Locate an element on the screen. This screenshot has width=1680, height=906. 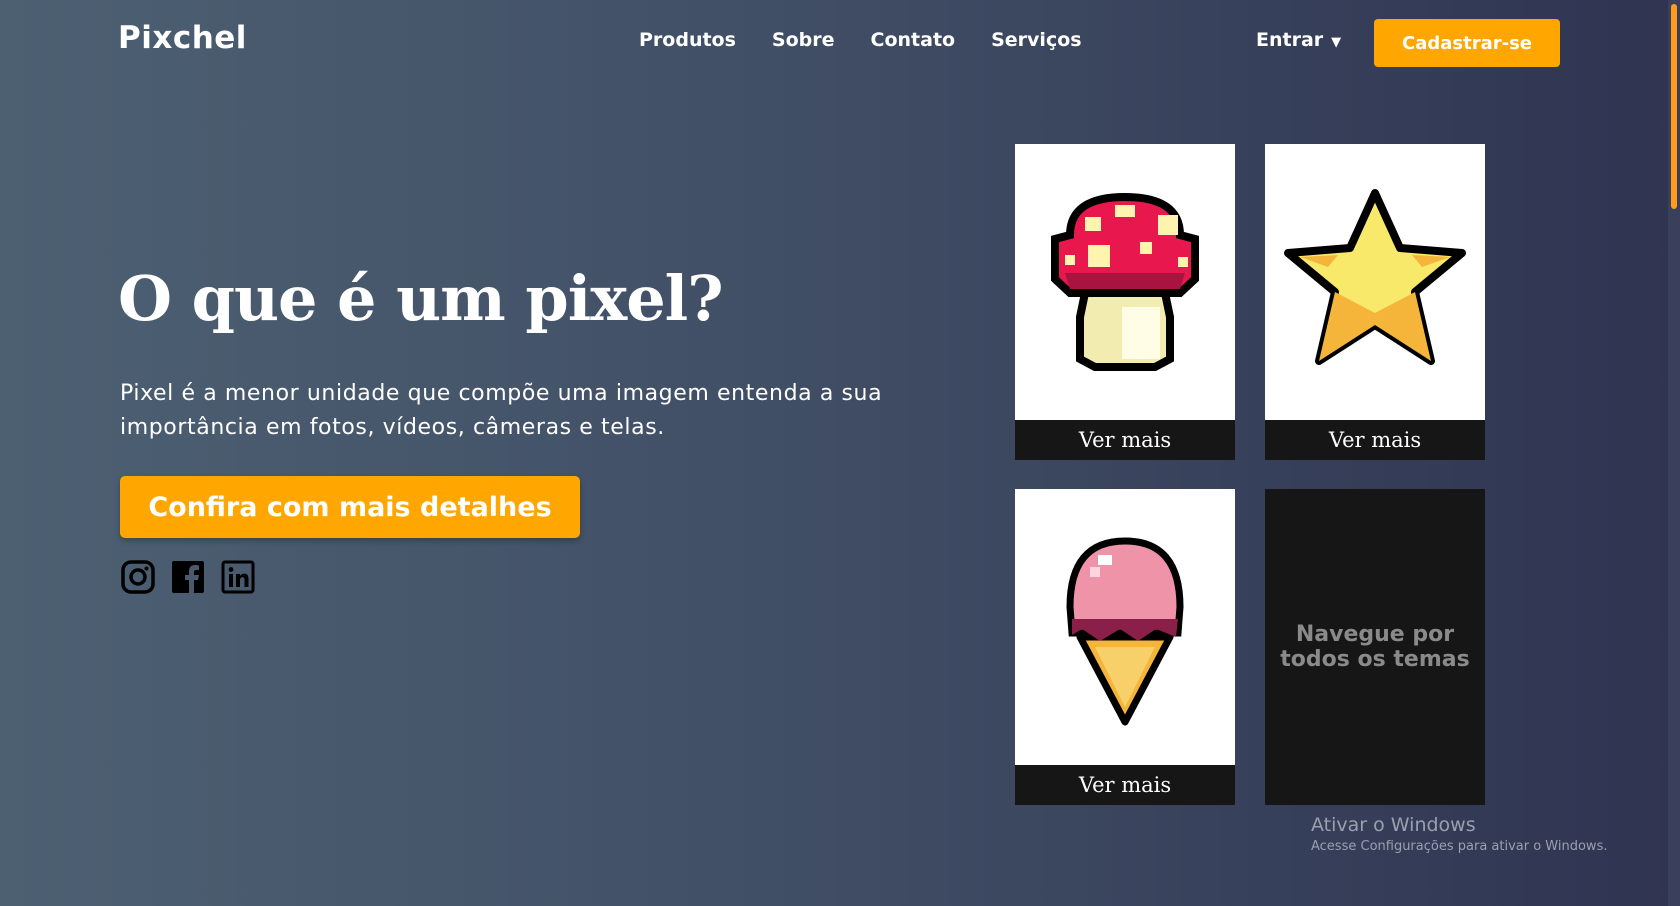
signup-button: Cadastrar-se is located at coordinates (1467, 43).